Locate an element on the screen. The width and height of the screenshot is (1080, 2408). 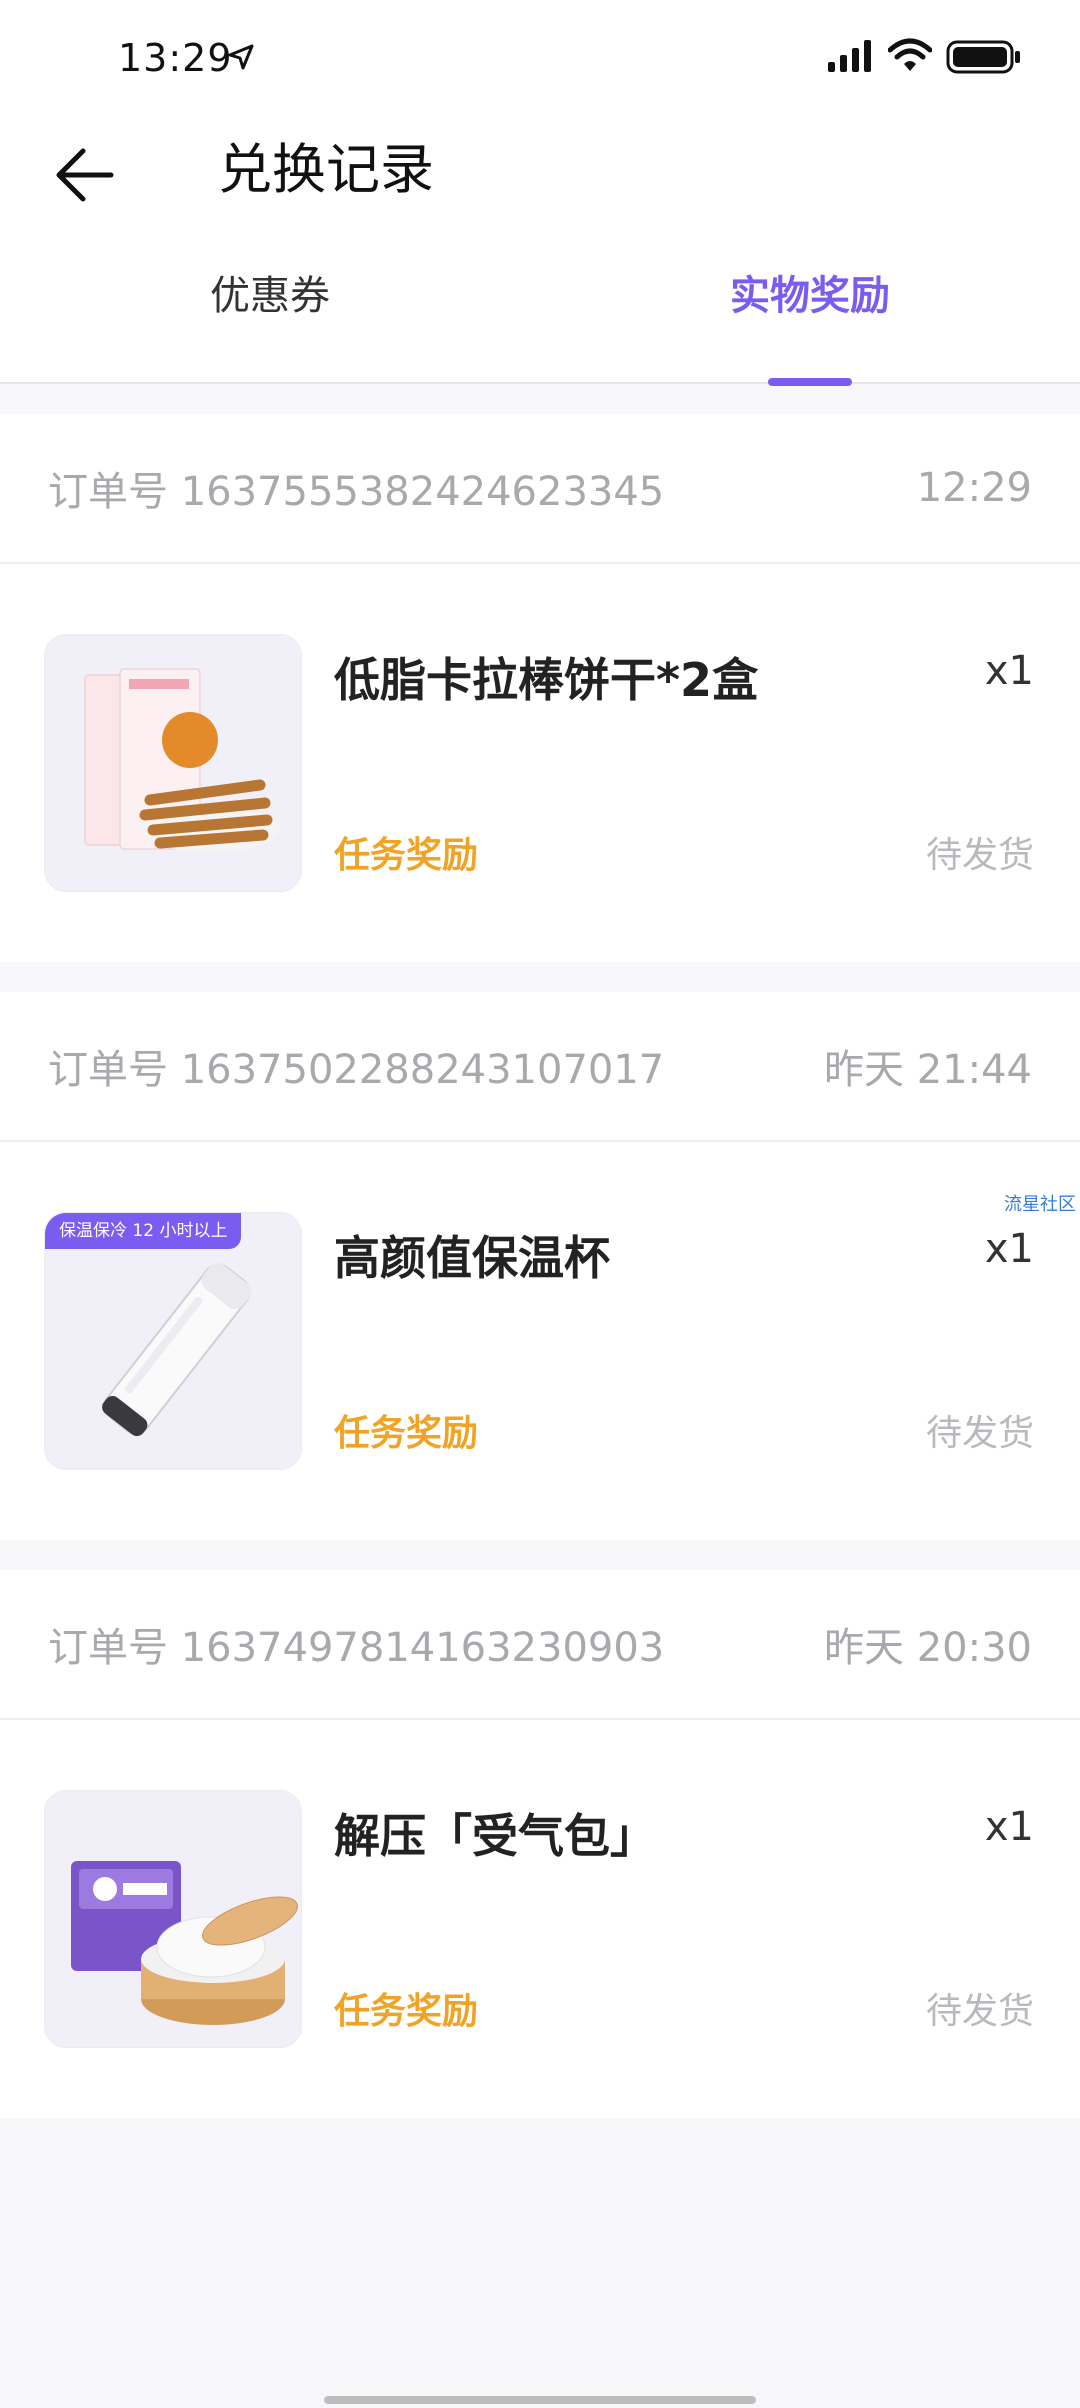
arrow-left-icon is located at coordinates (85, 177).